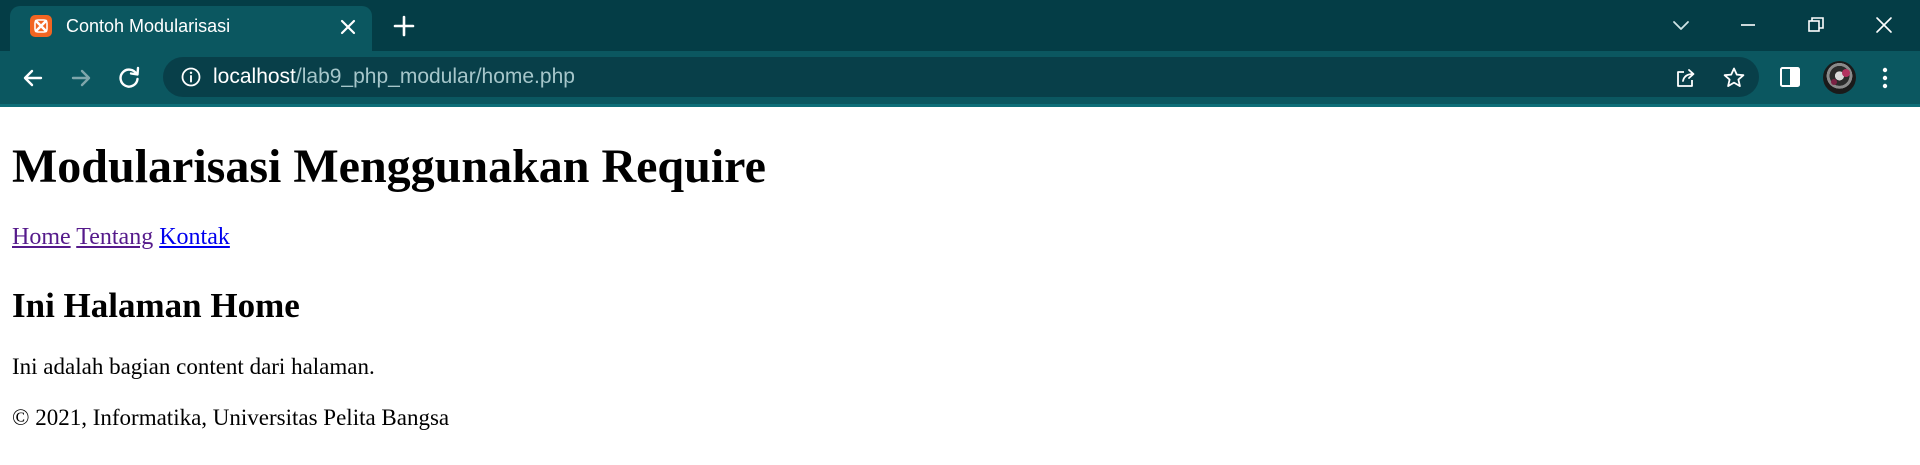 Image resolution: width=1920 pixels, height=465 pixels. Describe the element at coordinates (193, 366) in the screenshot. I see `content-paragraph: Ini adalah bagian content dari halaman.` at that location.